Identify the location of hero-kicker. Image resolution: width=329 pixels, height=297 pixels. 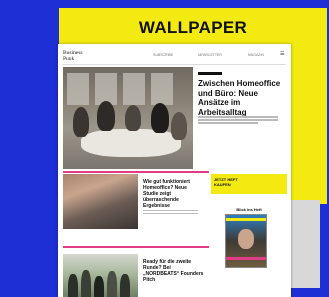
(210, 73).